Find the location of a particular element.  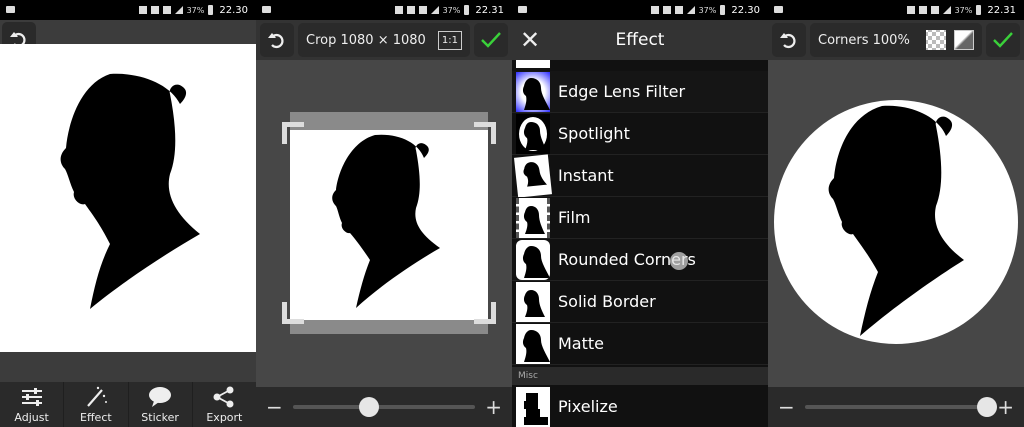

section-header-misc: Misc is located at coordinates (640, 376).